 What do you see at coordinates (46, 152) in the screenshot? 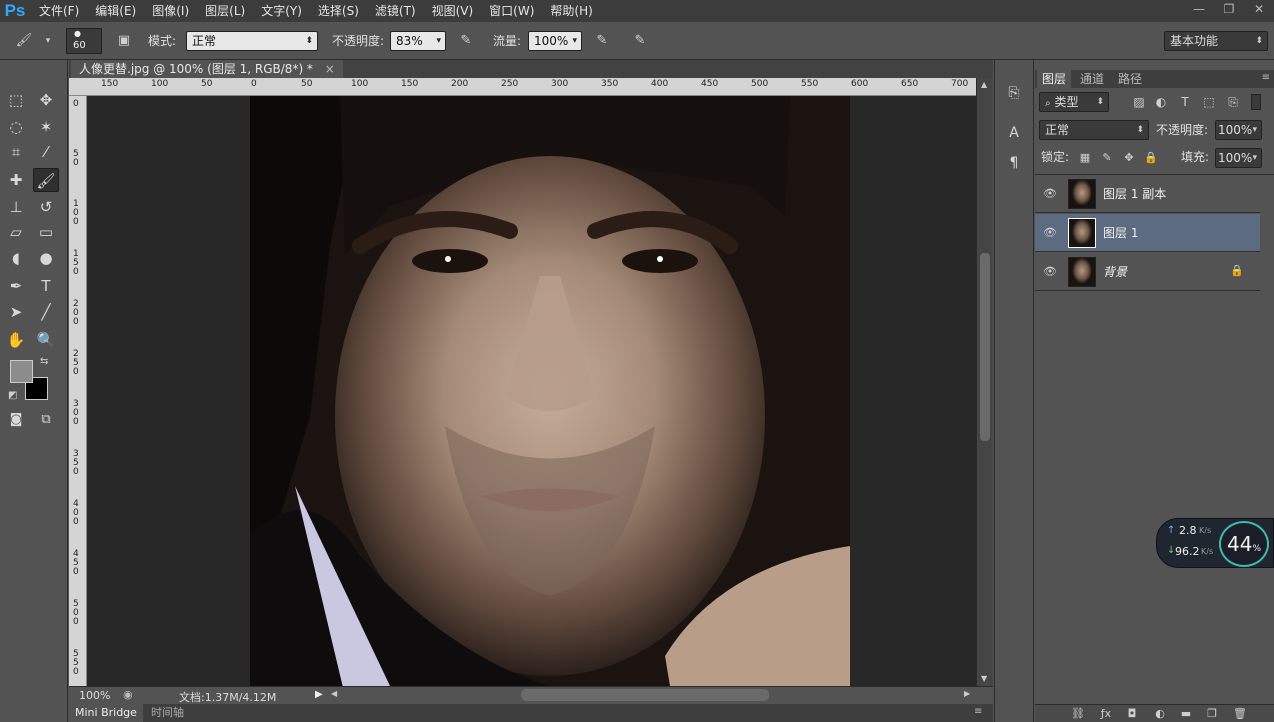
I see `eyedropper-tool-icon: ⁄` at bounding box center [46, 152].